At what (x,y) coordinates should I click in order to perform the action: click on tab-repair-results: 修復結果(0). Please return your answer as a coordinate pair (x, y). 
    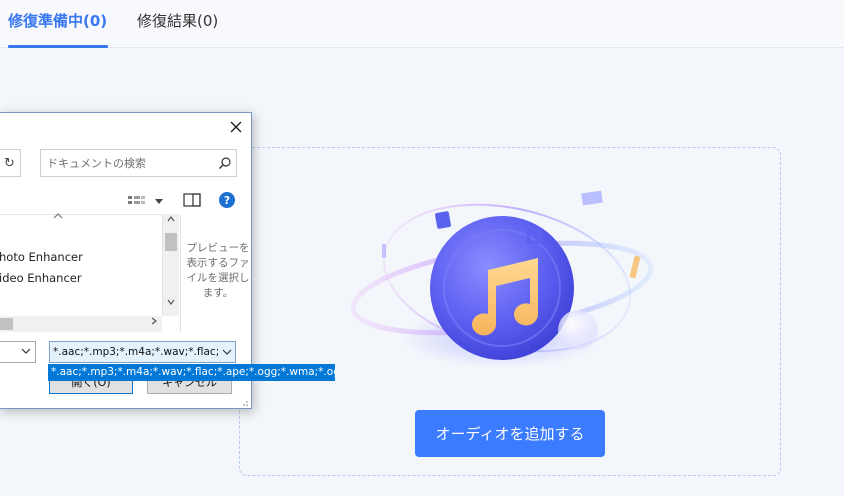
    Looking at the image, I should click on (177, 21).